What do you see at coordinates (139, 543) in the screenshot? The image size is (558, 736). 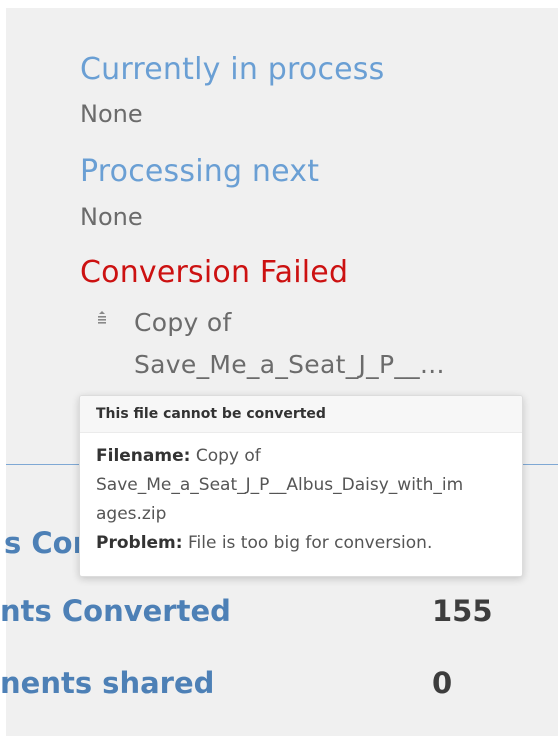 I see `tooltip-problem-label: Problem:` at bounding box center [139, 543].